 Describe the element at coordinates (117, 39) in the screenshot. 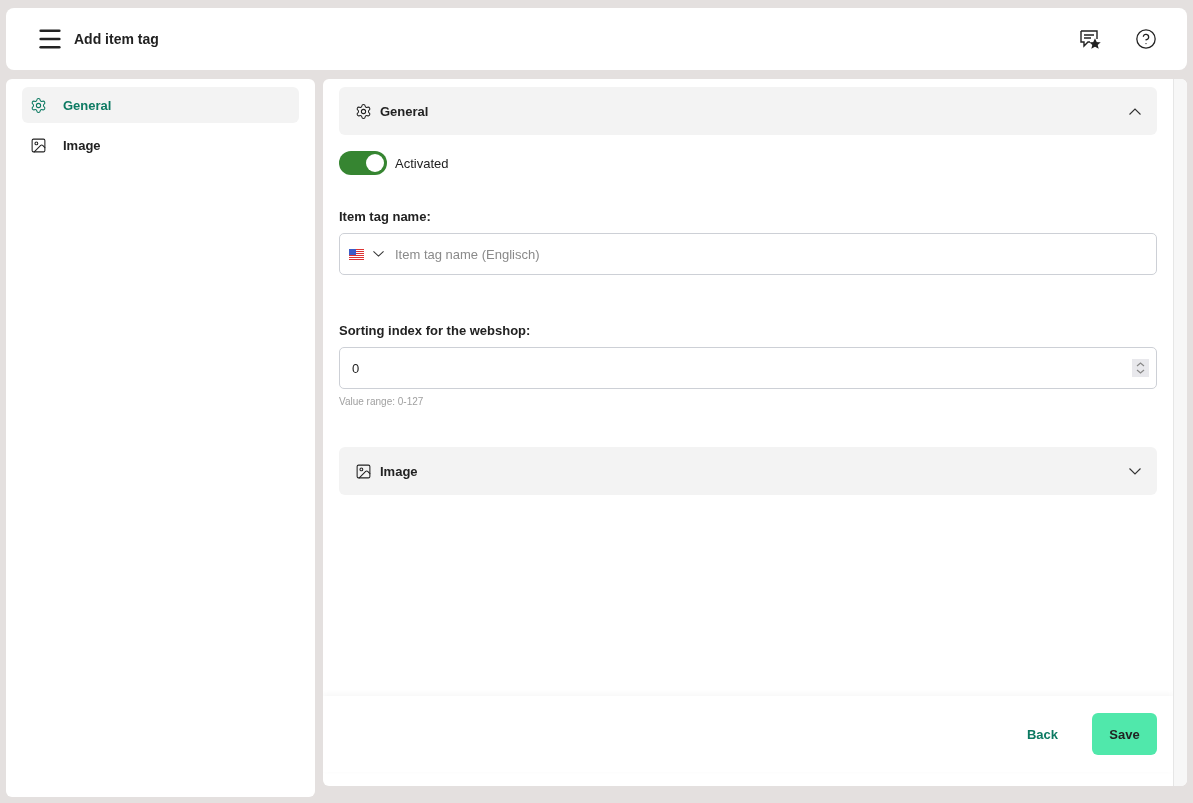

I see `page-title: Add item tag` at that location.